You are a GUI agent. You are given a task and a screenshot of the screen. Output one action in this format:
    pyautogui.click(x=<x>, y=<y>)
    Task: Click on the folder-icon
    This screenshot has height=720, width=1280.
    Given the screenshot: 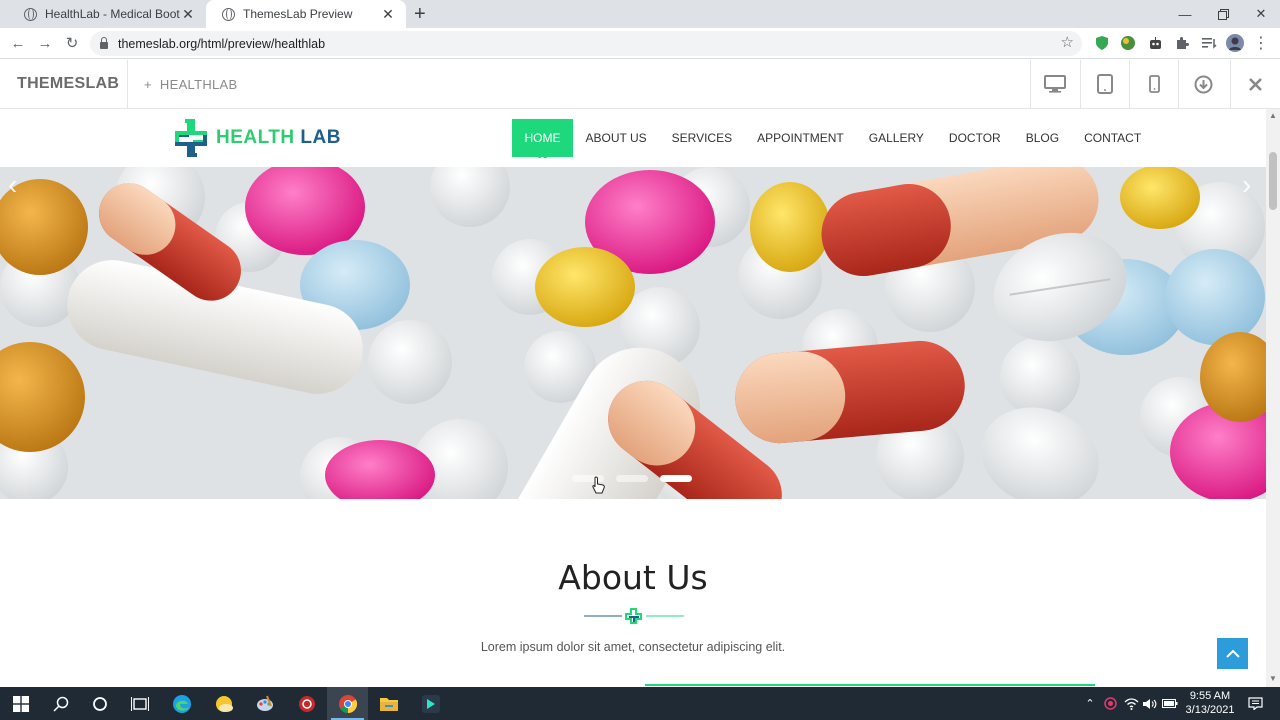 What is the action you would take?
    pyautogui.click(x=388, y=704)
    